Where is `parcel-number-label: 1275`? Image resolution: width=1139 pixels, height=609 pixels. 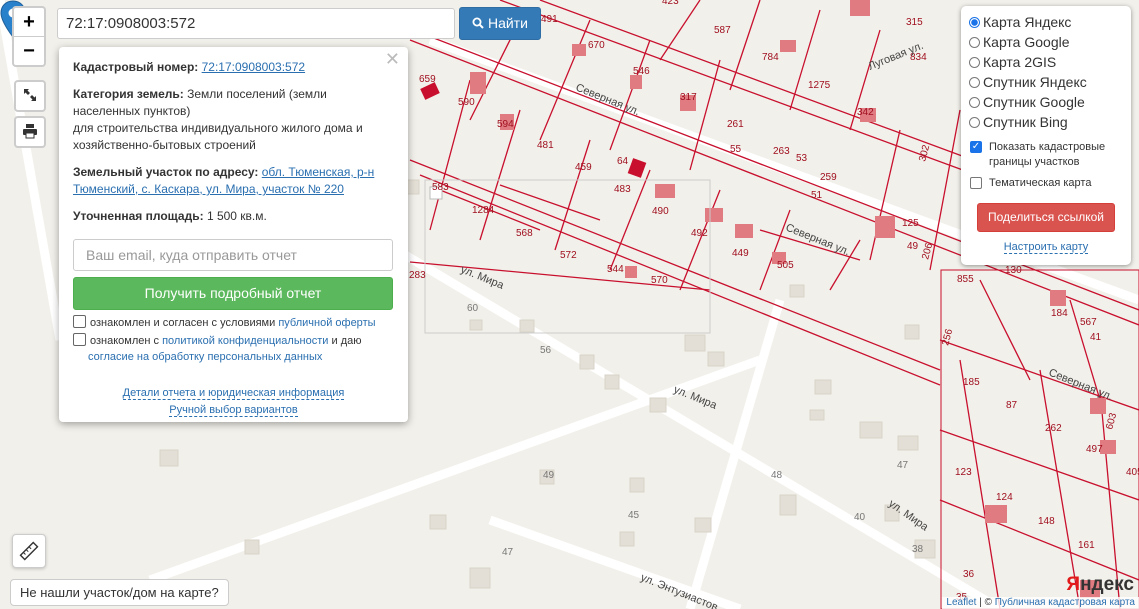
parcel-number-label: 1275 is located at coordinates (819, 85).